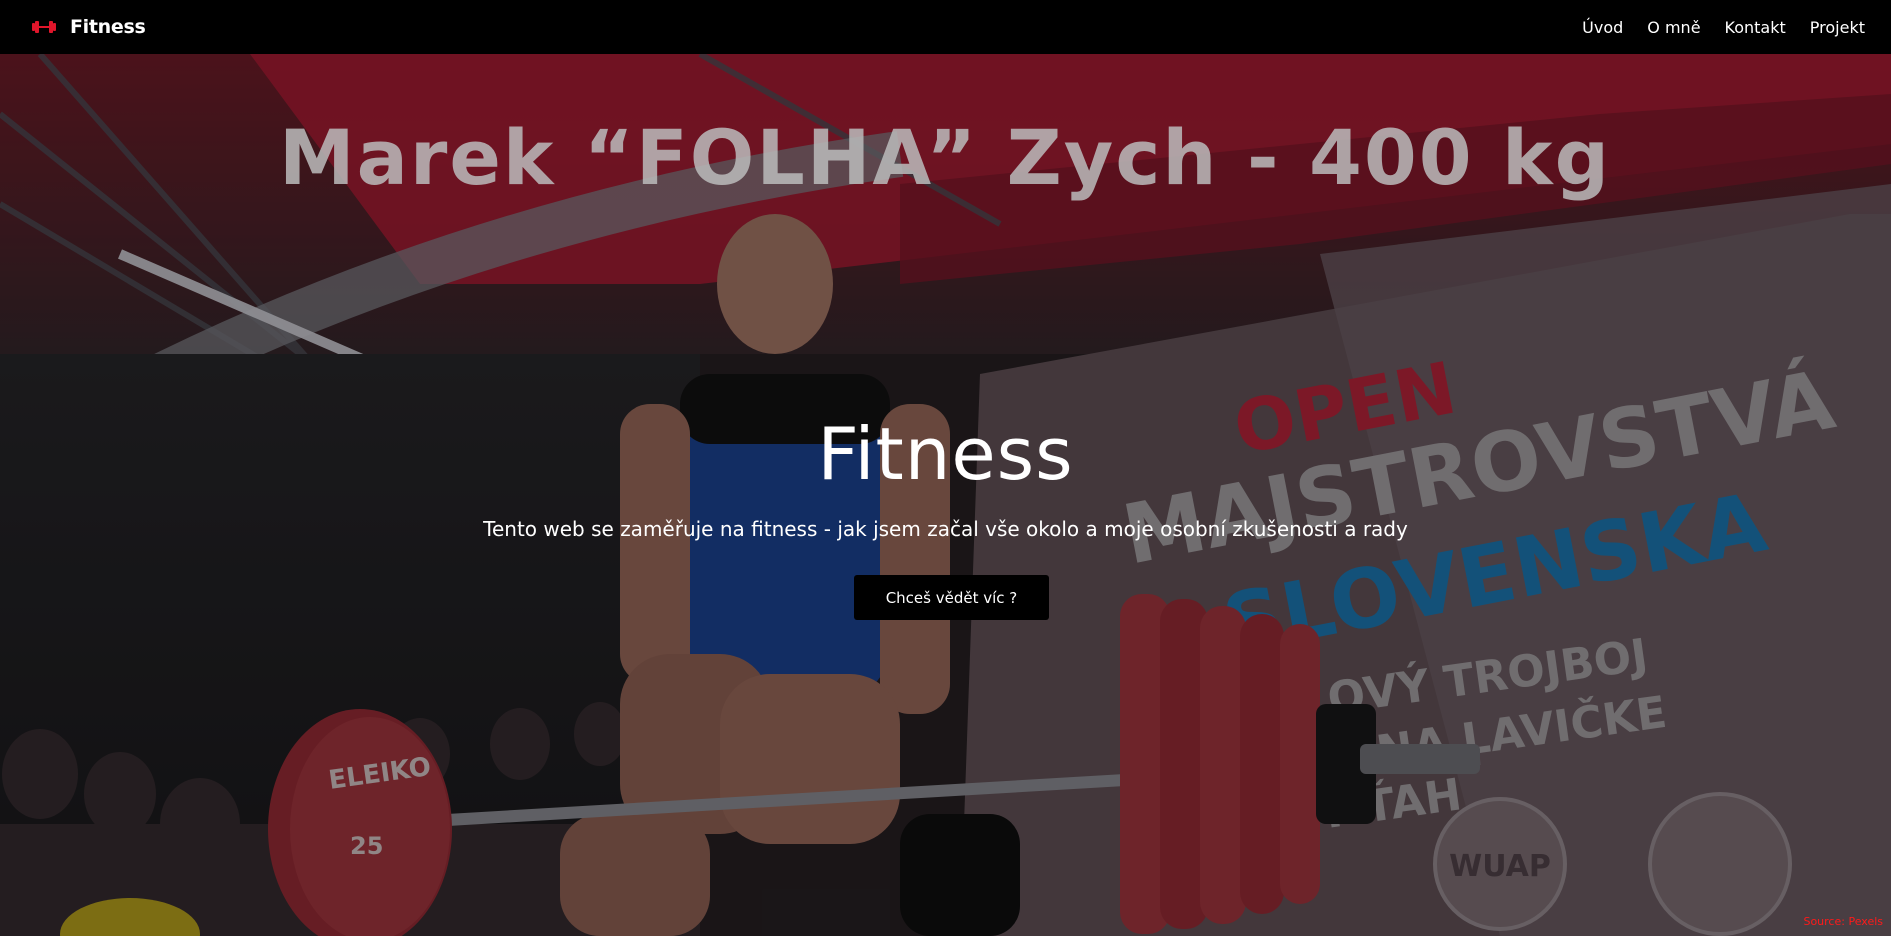 The width and height of the screenshot is (1891, 936). Describe the element at coordinates (1673, 27) in the screenshot. I see `nav-link-o-mne: O mně` at that location.